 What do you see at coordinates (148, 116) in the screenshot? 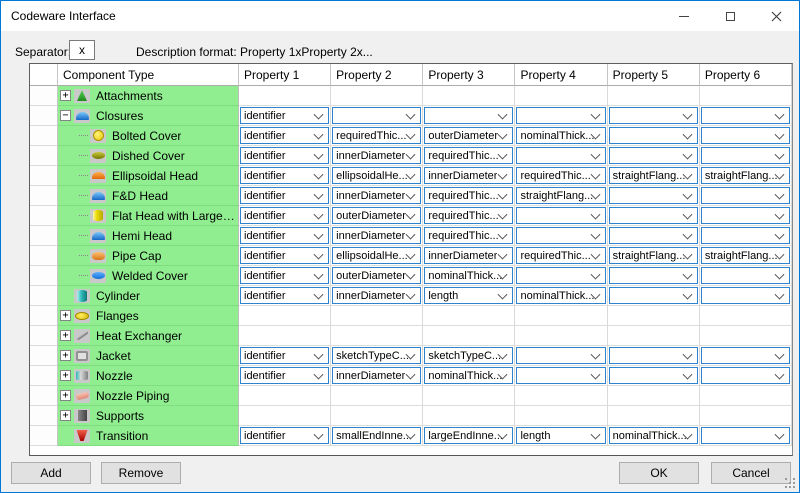
I see `component-cell: − Closures` at bounding box center [148, 116].